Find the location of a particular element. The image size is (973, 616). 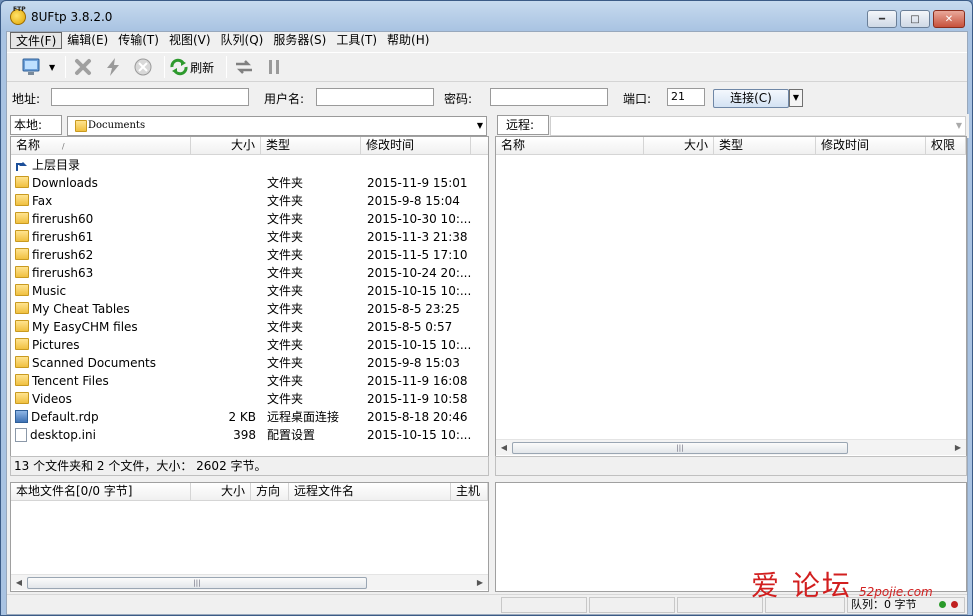

quick-connect-button is located at coordinates (113, 67).